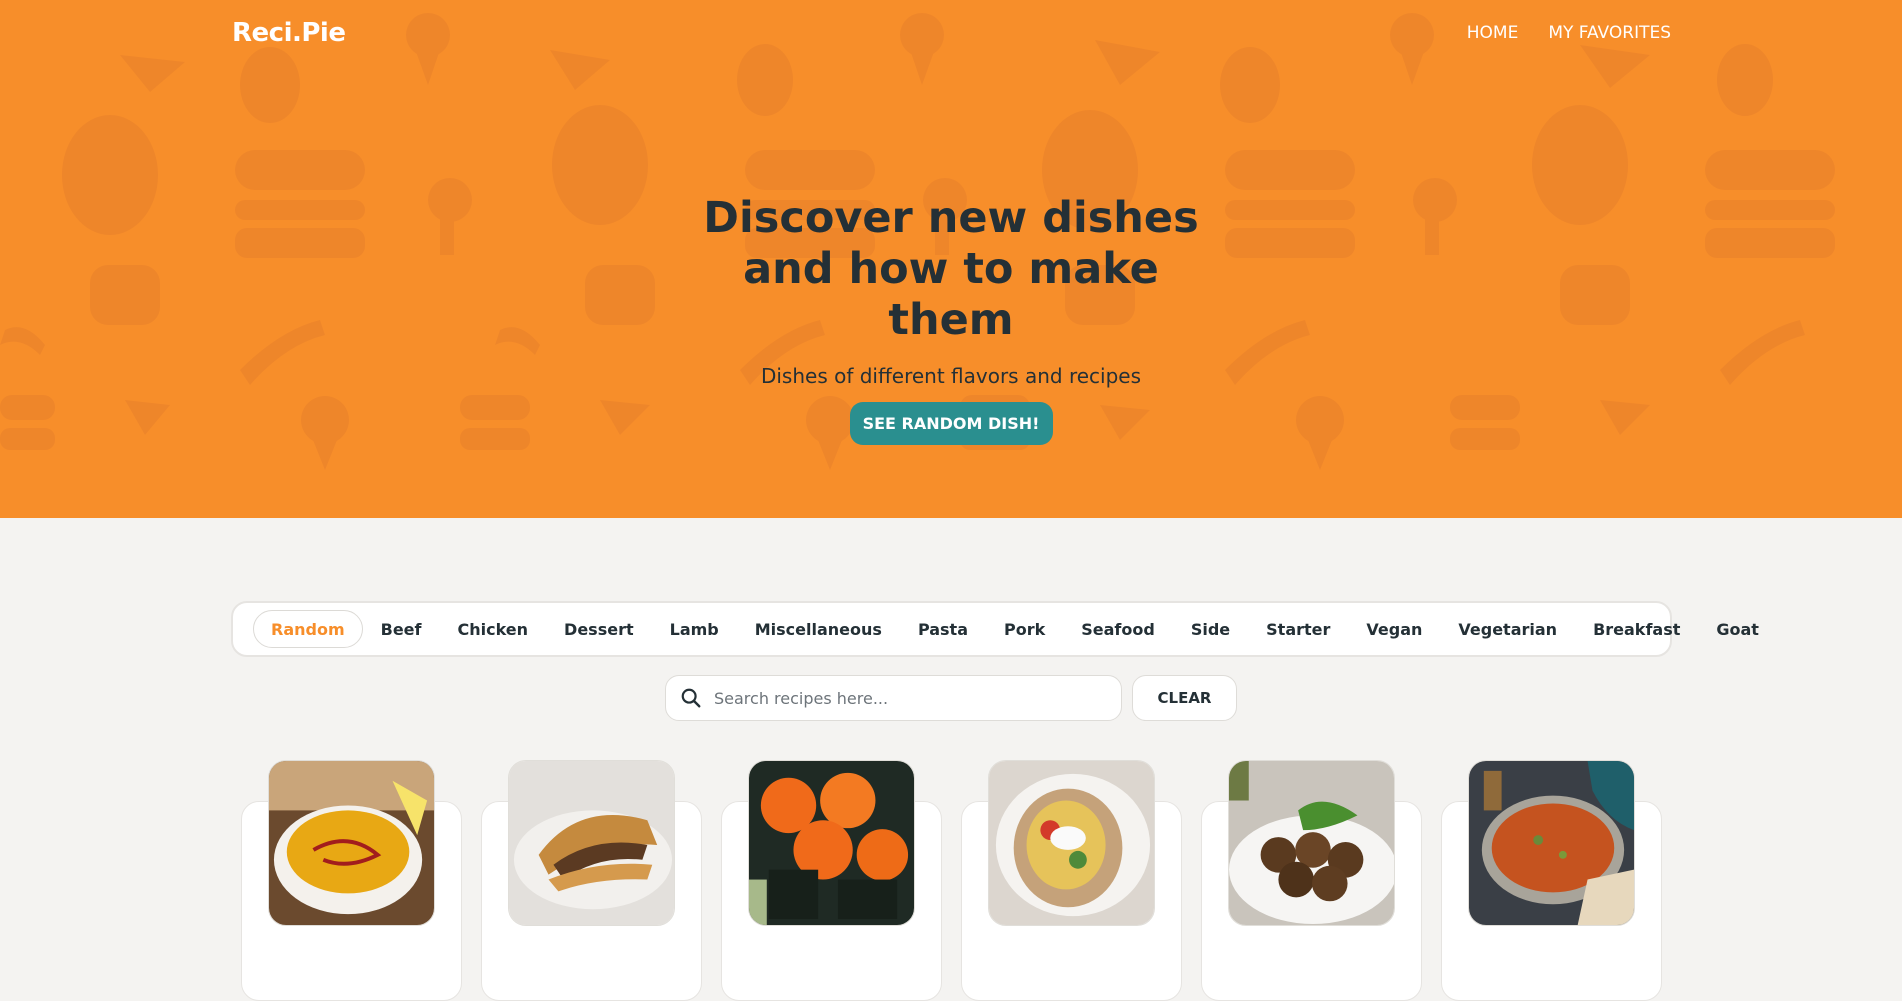  What do you see at coordinates (1507, 629) in the screenshot?
I see `category-tab-vegetarian: Vegetarian` at bounding box center [1507, 629].